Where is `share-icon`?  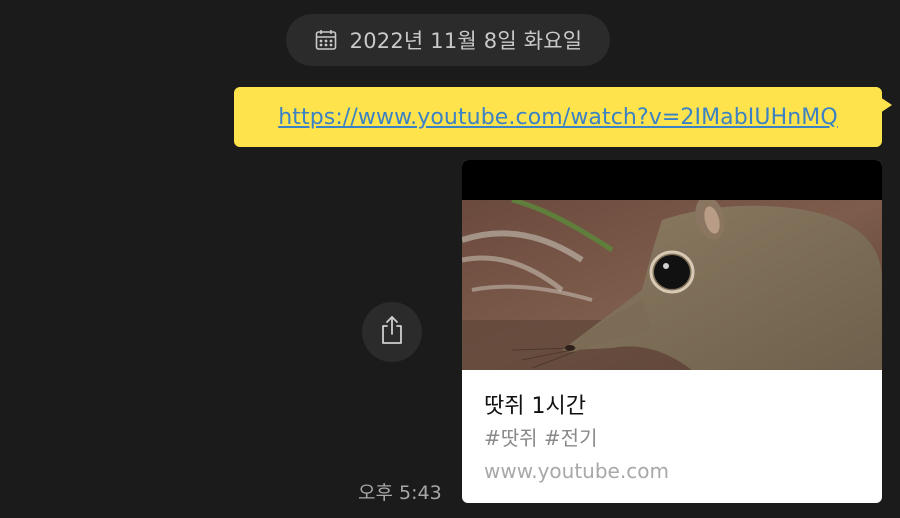 share-icon is located at coordinates (392, 332).